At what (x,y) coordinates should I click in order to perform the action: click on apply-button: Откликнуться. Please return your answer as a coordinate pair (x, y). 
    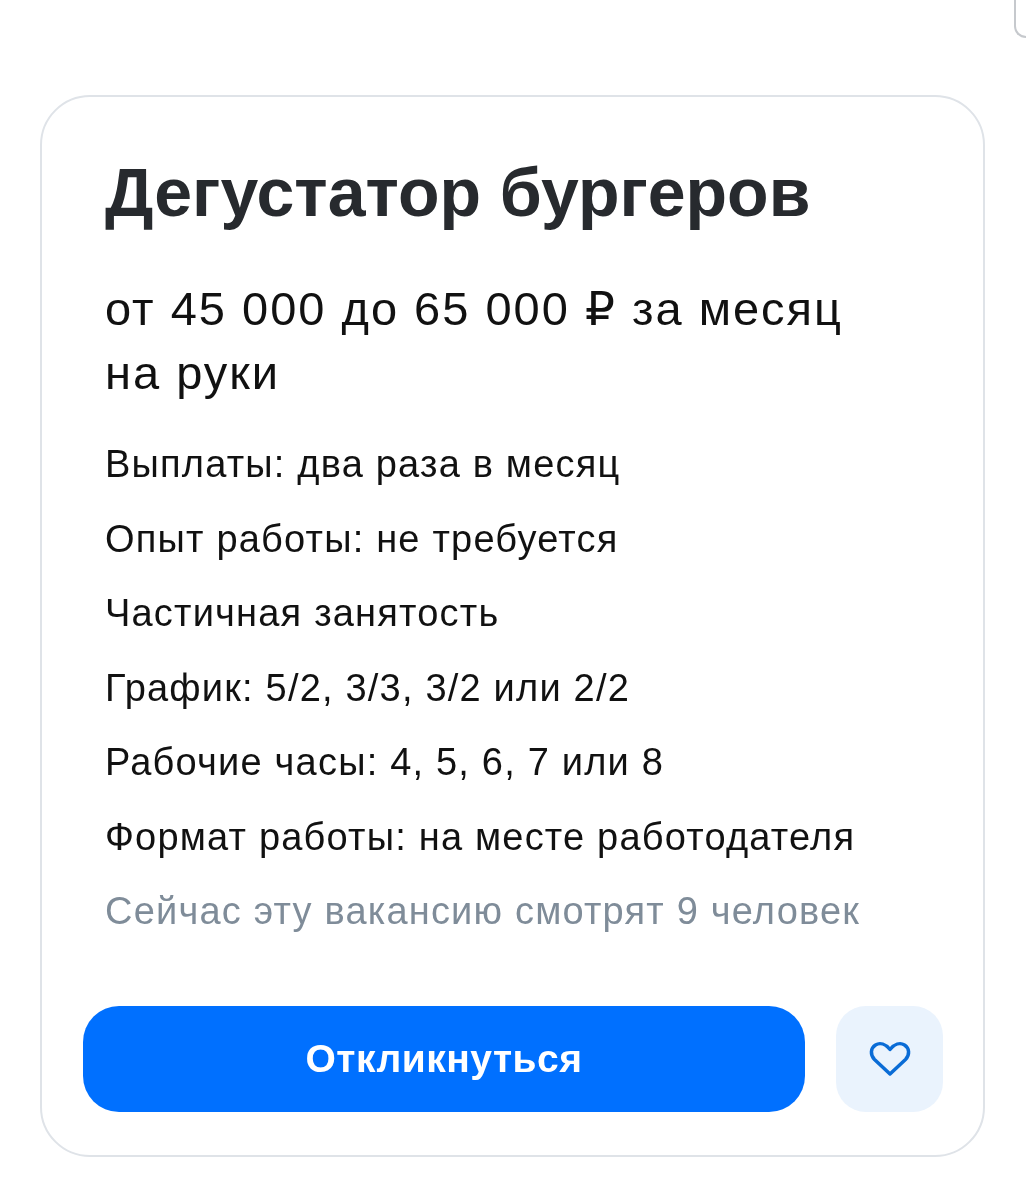
    Looking at the image, I should click on (444, 1058).